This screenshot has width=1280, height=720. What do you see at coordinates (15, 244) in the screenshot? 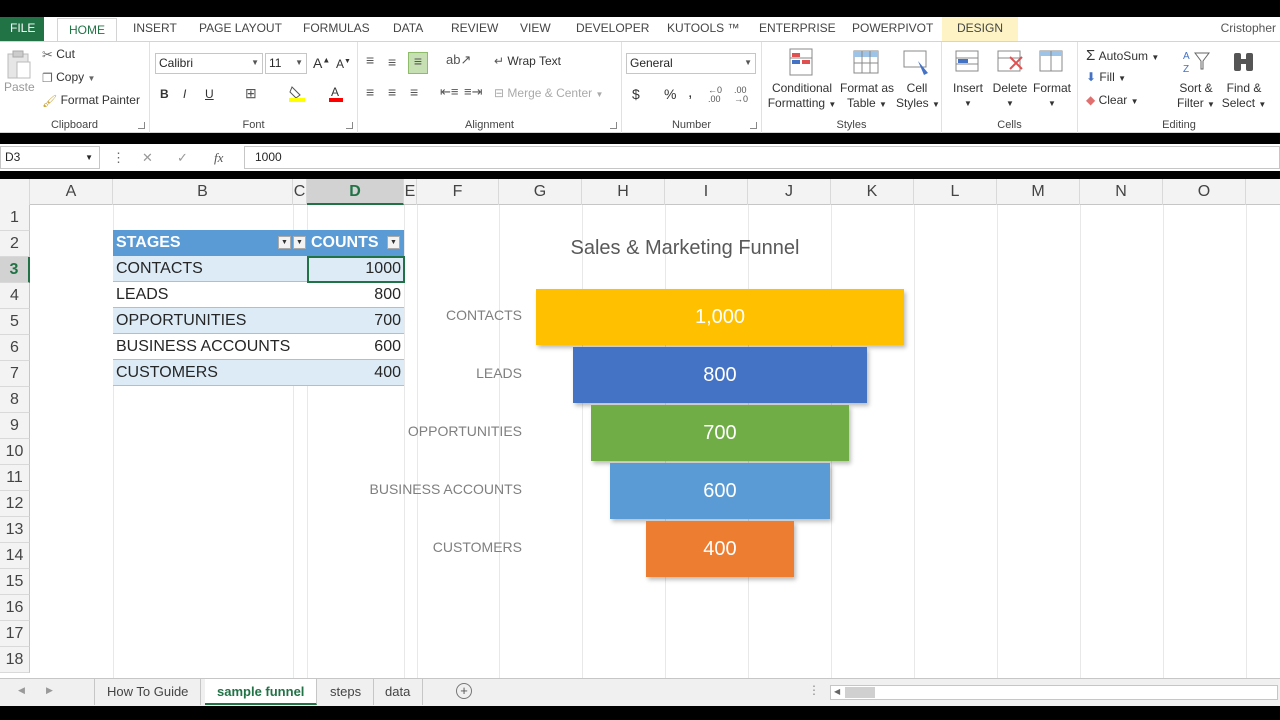
I see `row-header-2: 2` at bounding box center [15, 244].